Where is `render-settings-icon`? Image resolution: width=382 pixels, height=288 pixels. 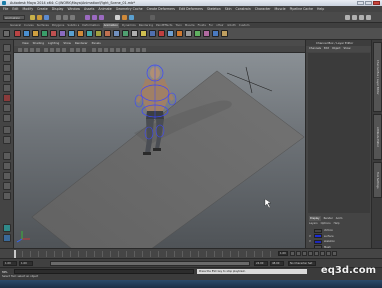
render-settings-icon is located at coordinates (131, 17).